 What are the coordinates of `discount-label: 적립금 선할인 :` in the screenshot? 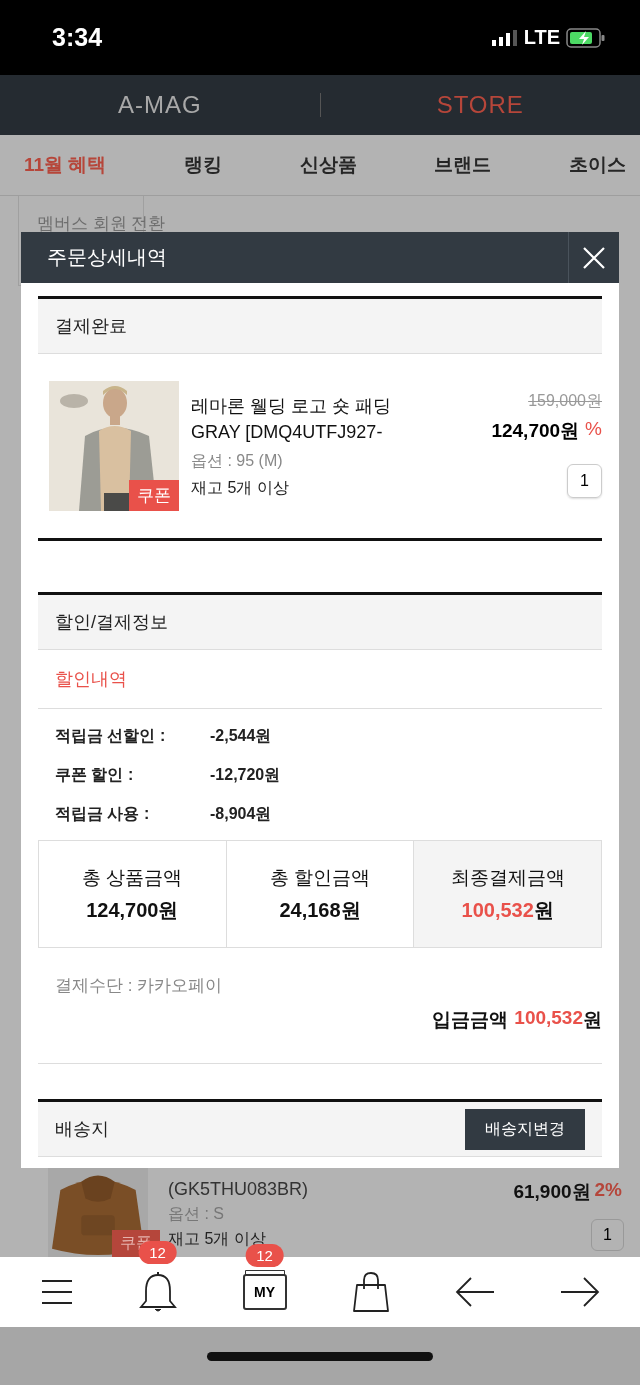 It's located at (111, 736).